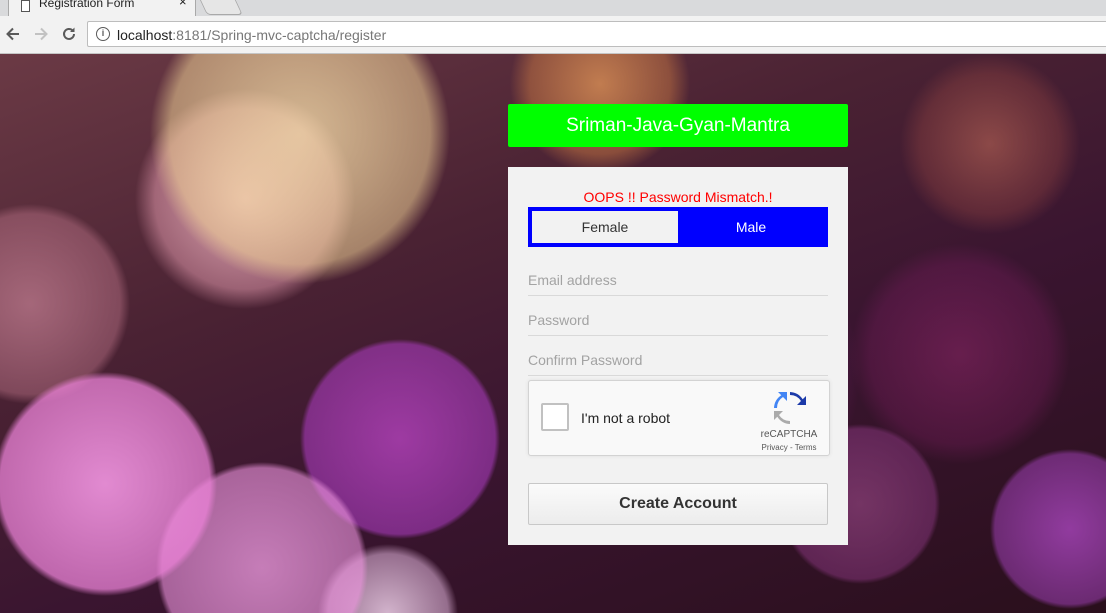  I want to click on close-icon: ×, so click(183, 4).